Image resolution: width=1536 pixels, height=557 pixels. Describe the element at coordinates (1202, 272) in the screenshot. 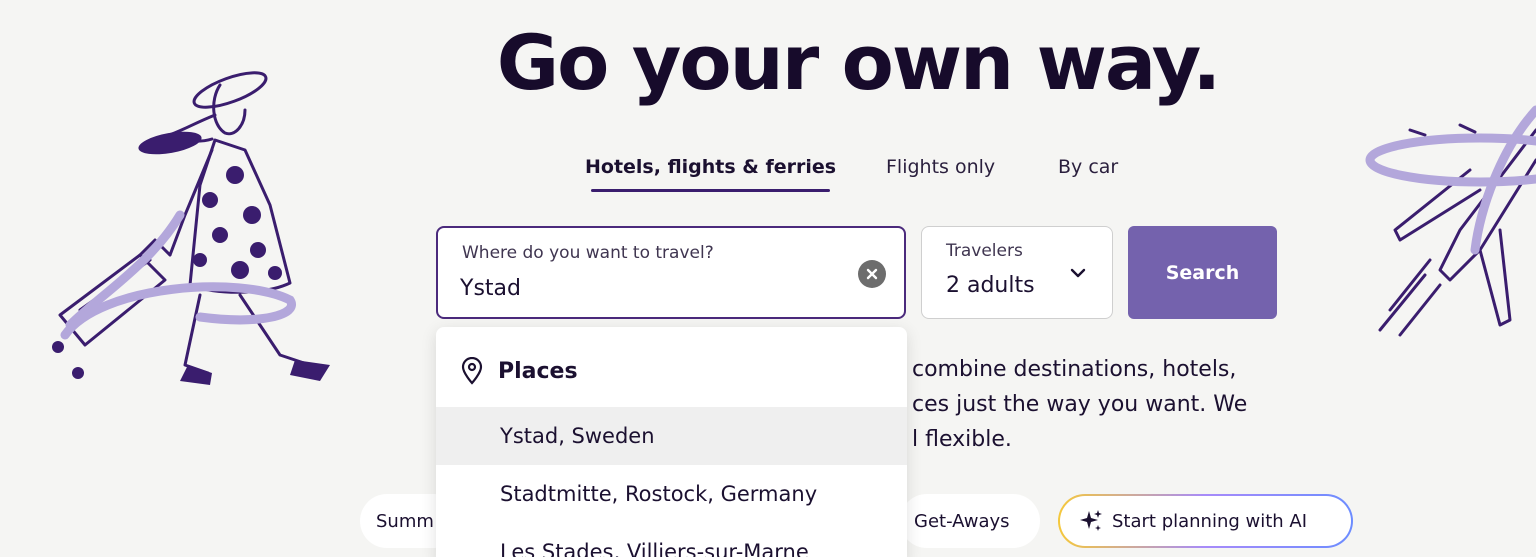

I see `search-button: Search` at that location.